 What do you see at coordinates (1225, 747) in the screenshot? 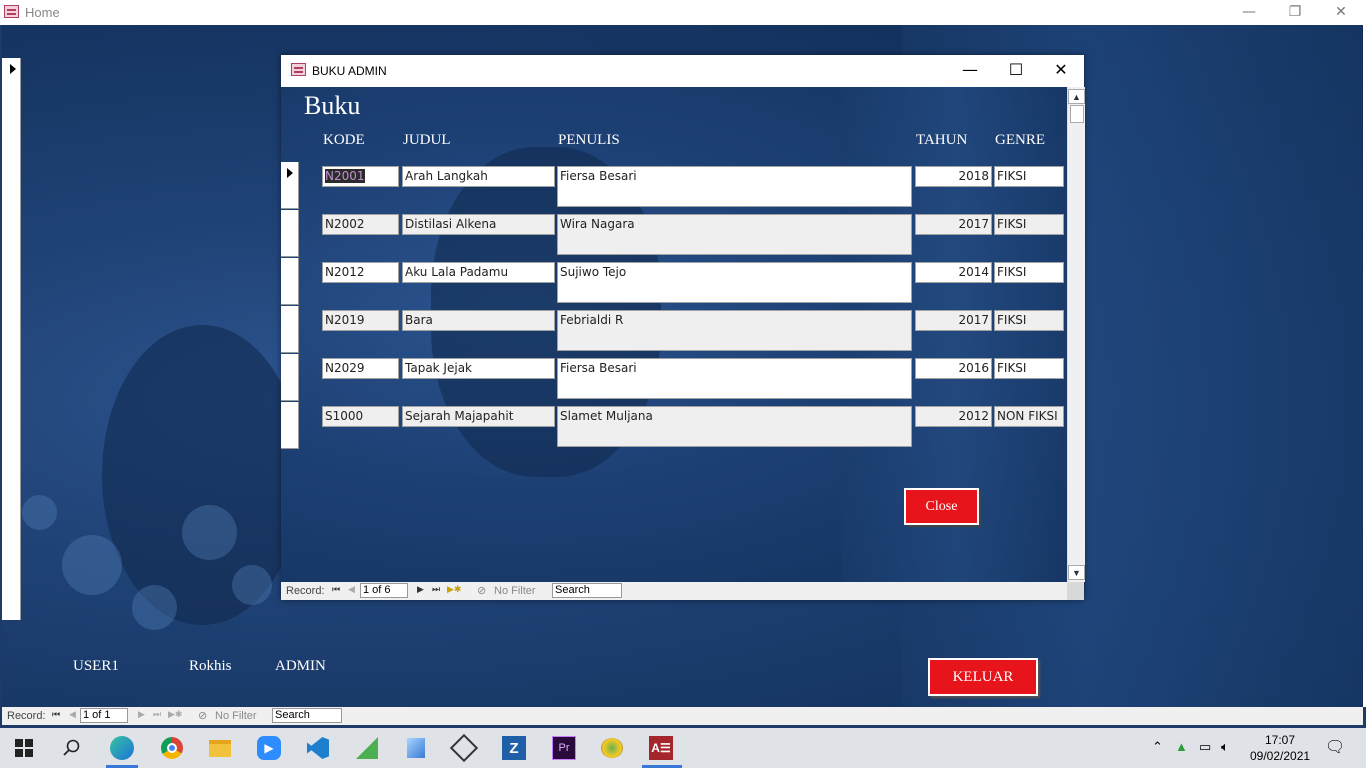
I see `volume-icon: 🔈︎` at bounding box center [1225, 747].